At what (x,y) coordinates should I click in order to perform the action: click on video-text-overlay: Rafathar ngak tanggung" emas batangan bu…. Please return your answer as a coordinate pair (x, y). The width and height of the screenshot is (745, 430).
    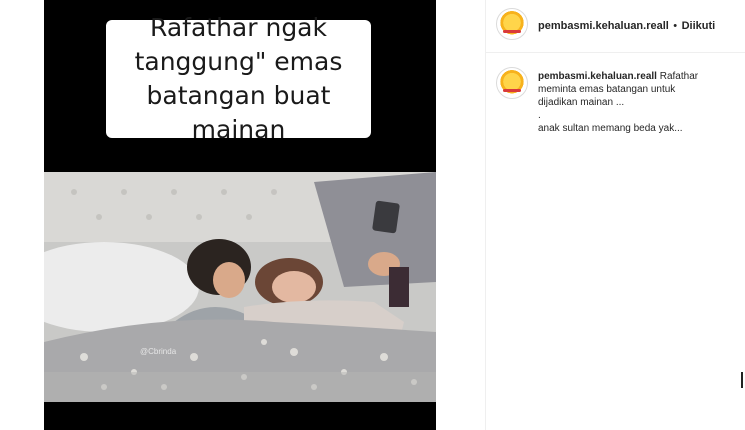
    Looking at the image, I should click on (238, 78).